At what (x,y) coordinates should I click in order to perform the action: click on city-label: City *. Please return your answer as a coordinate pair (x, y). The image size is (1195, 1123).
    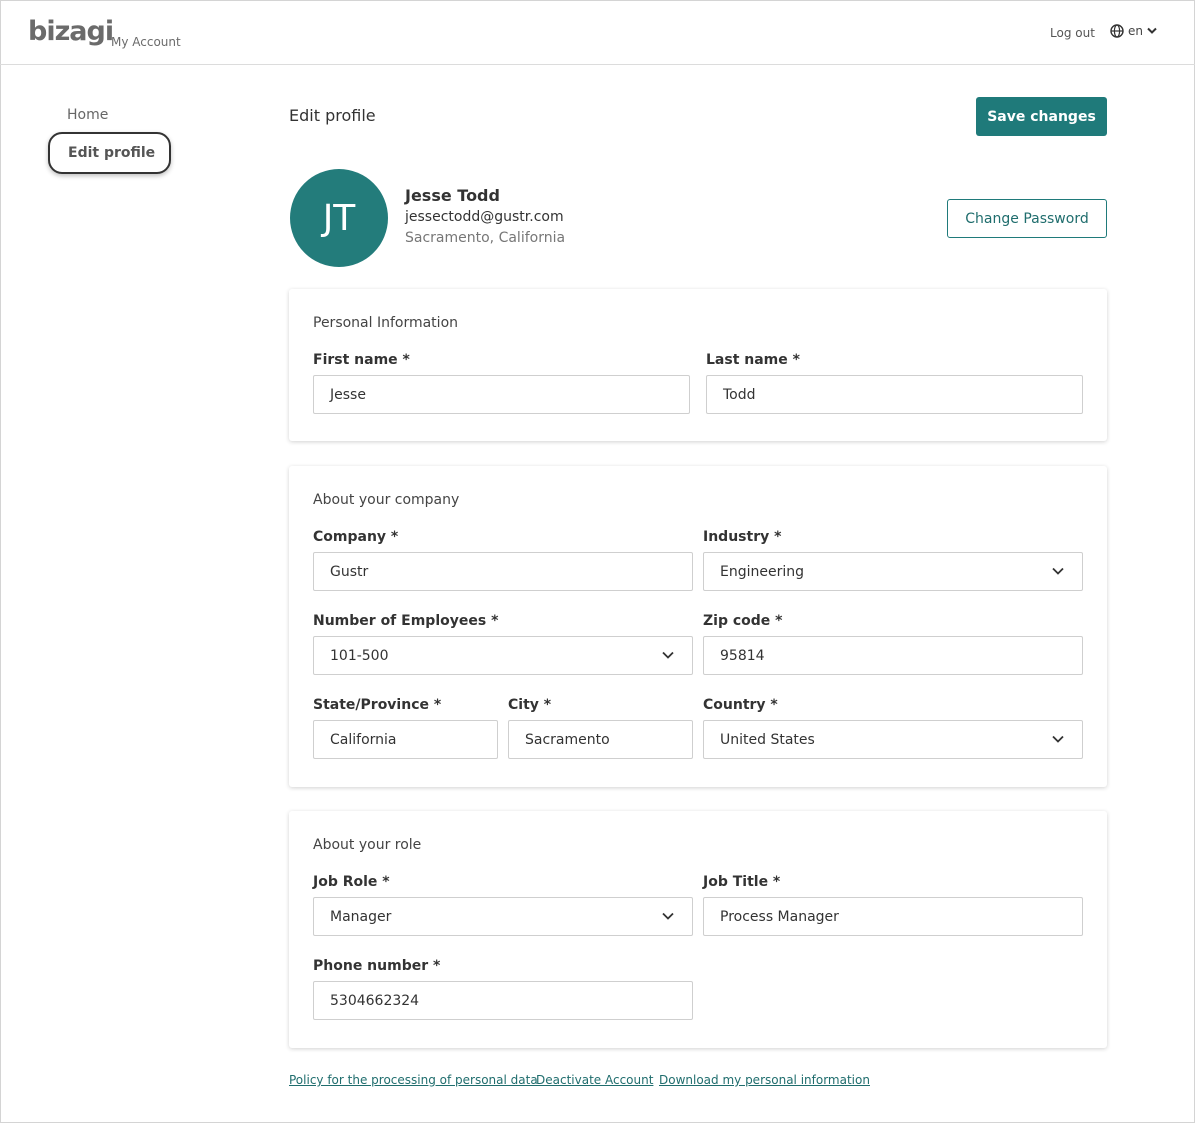
    Looking at the image, I should click on (530, 705).